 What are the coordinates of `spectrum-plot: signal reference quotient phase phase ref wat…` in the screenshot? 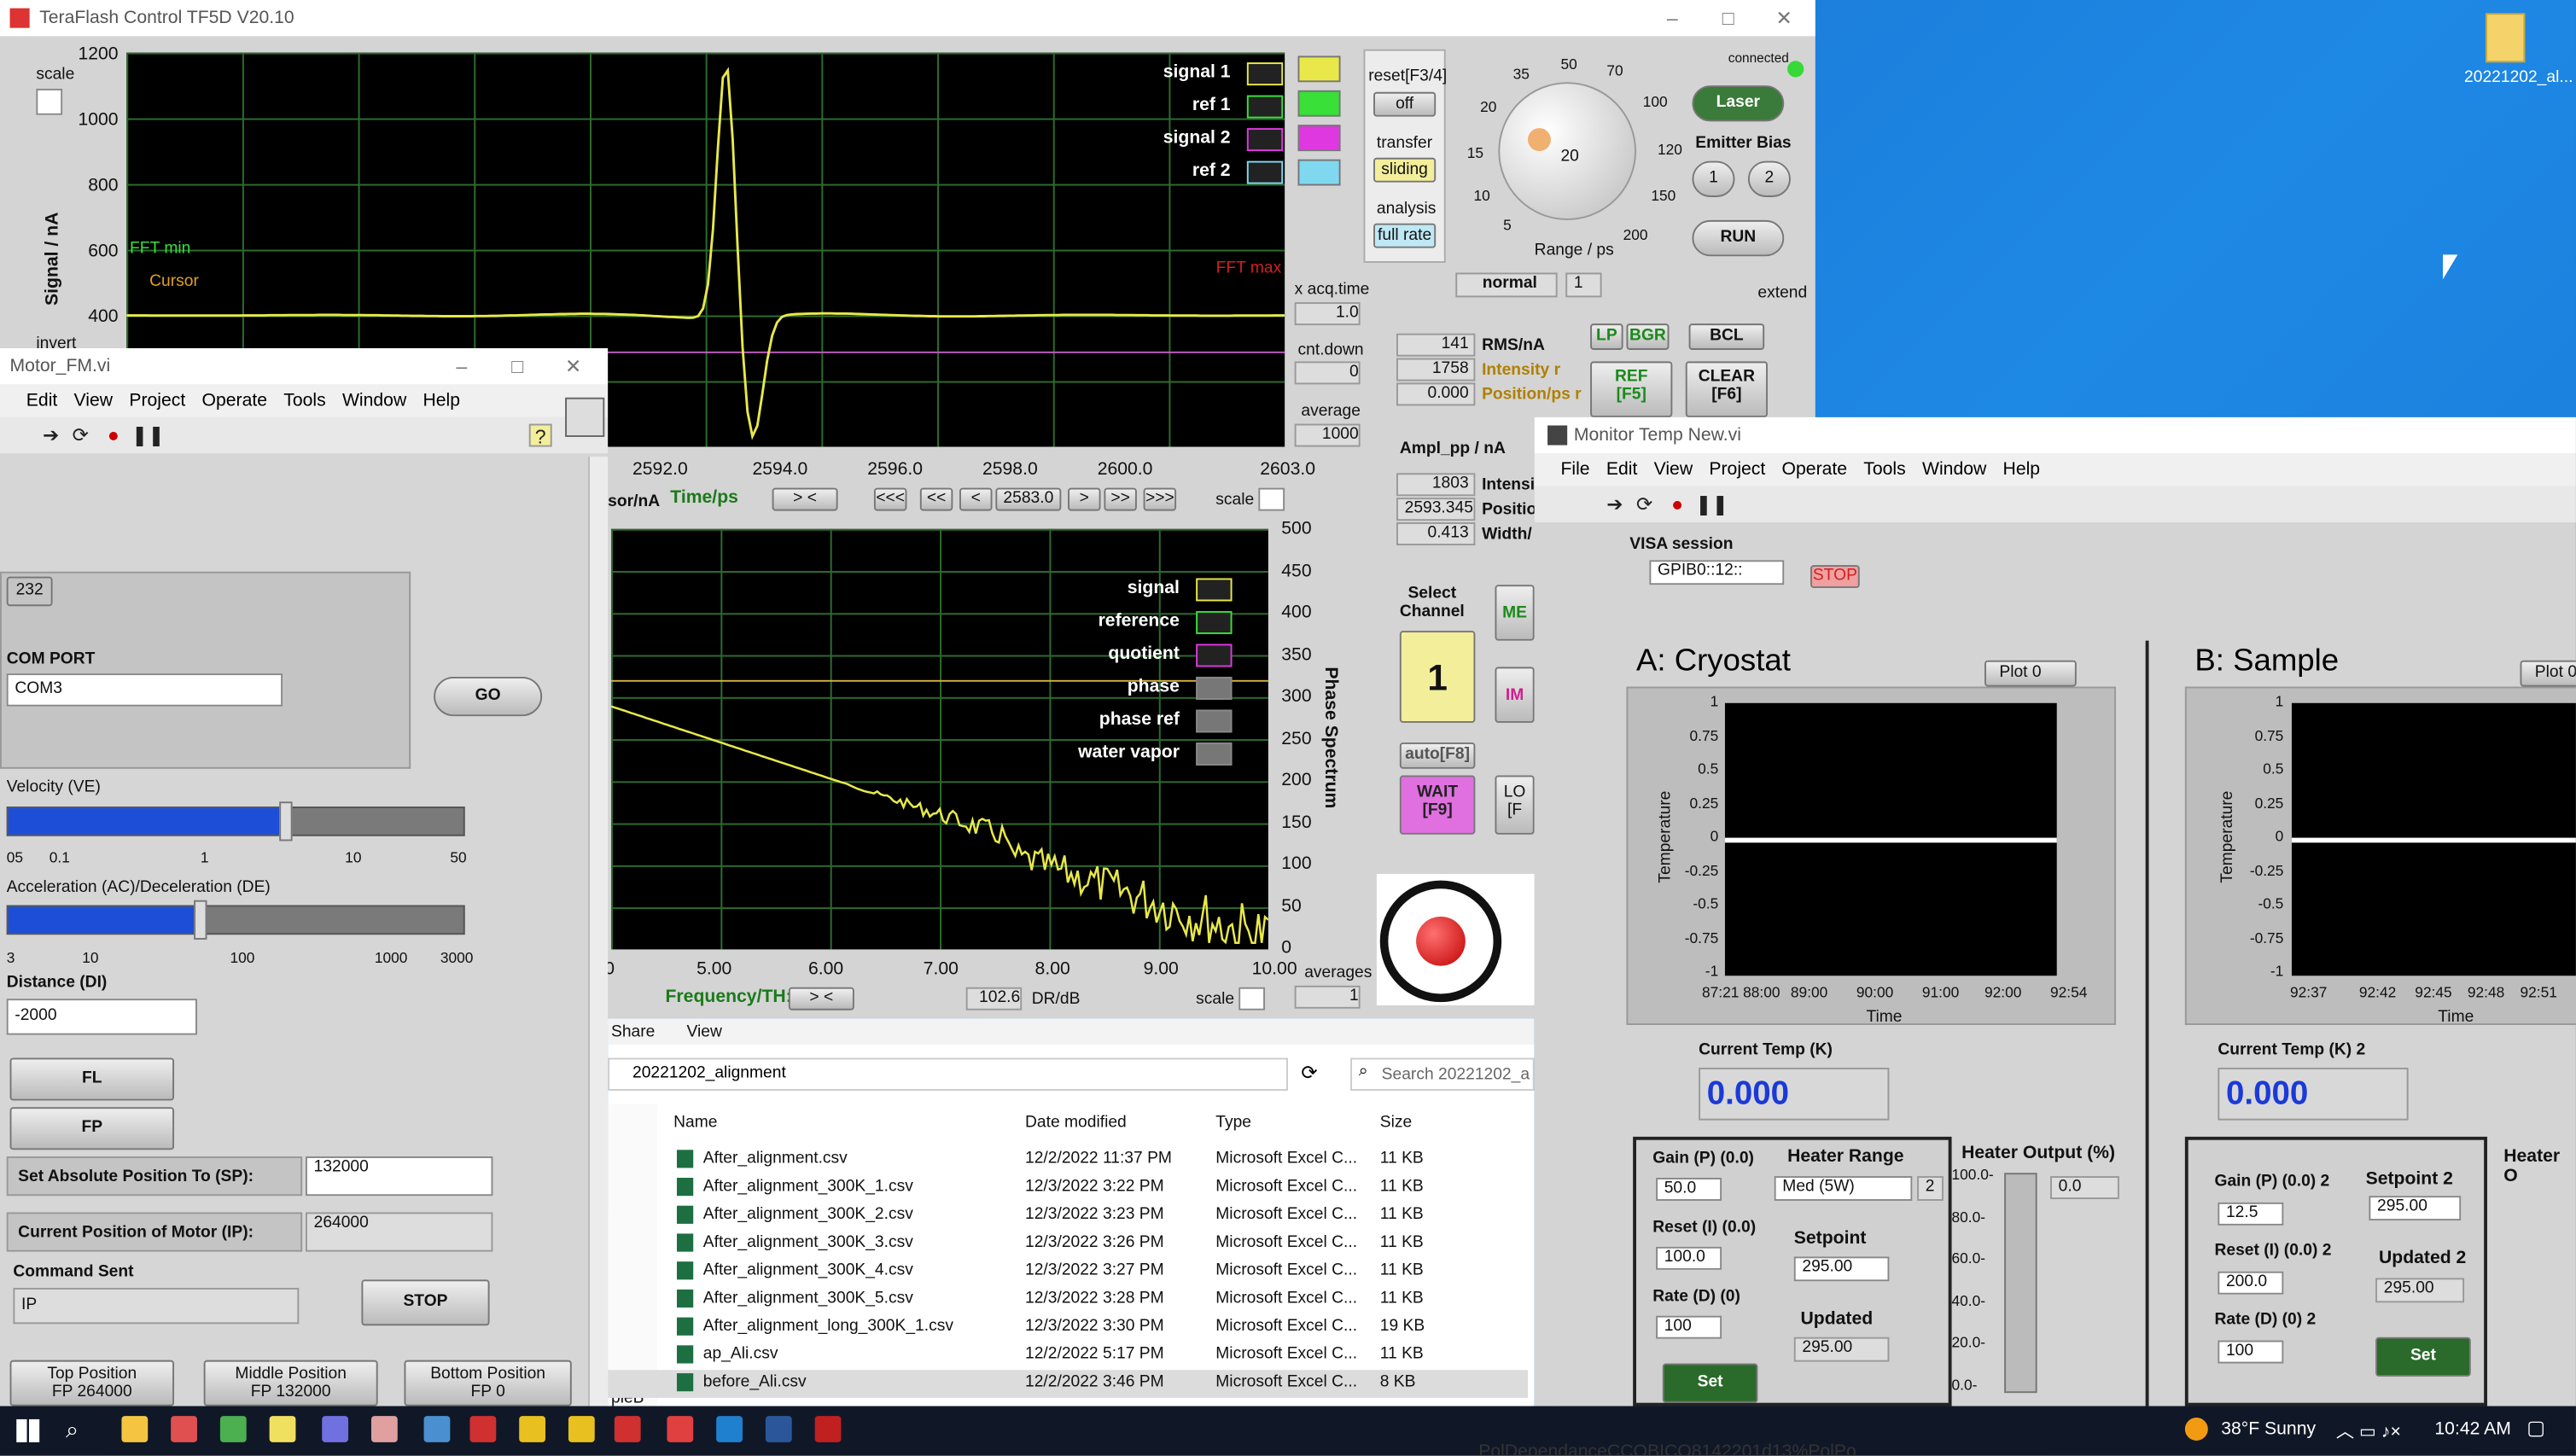 It's located at (939, 739).